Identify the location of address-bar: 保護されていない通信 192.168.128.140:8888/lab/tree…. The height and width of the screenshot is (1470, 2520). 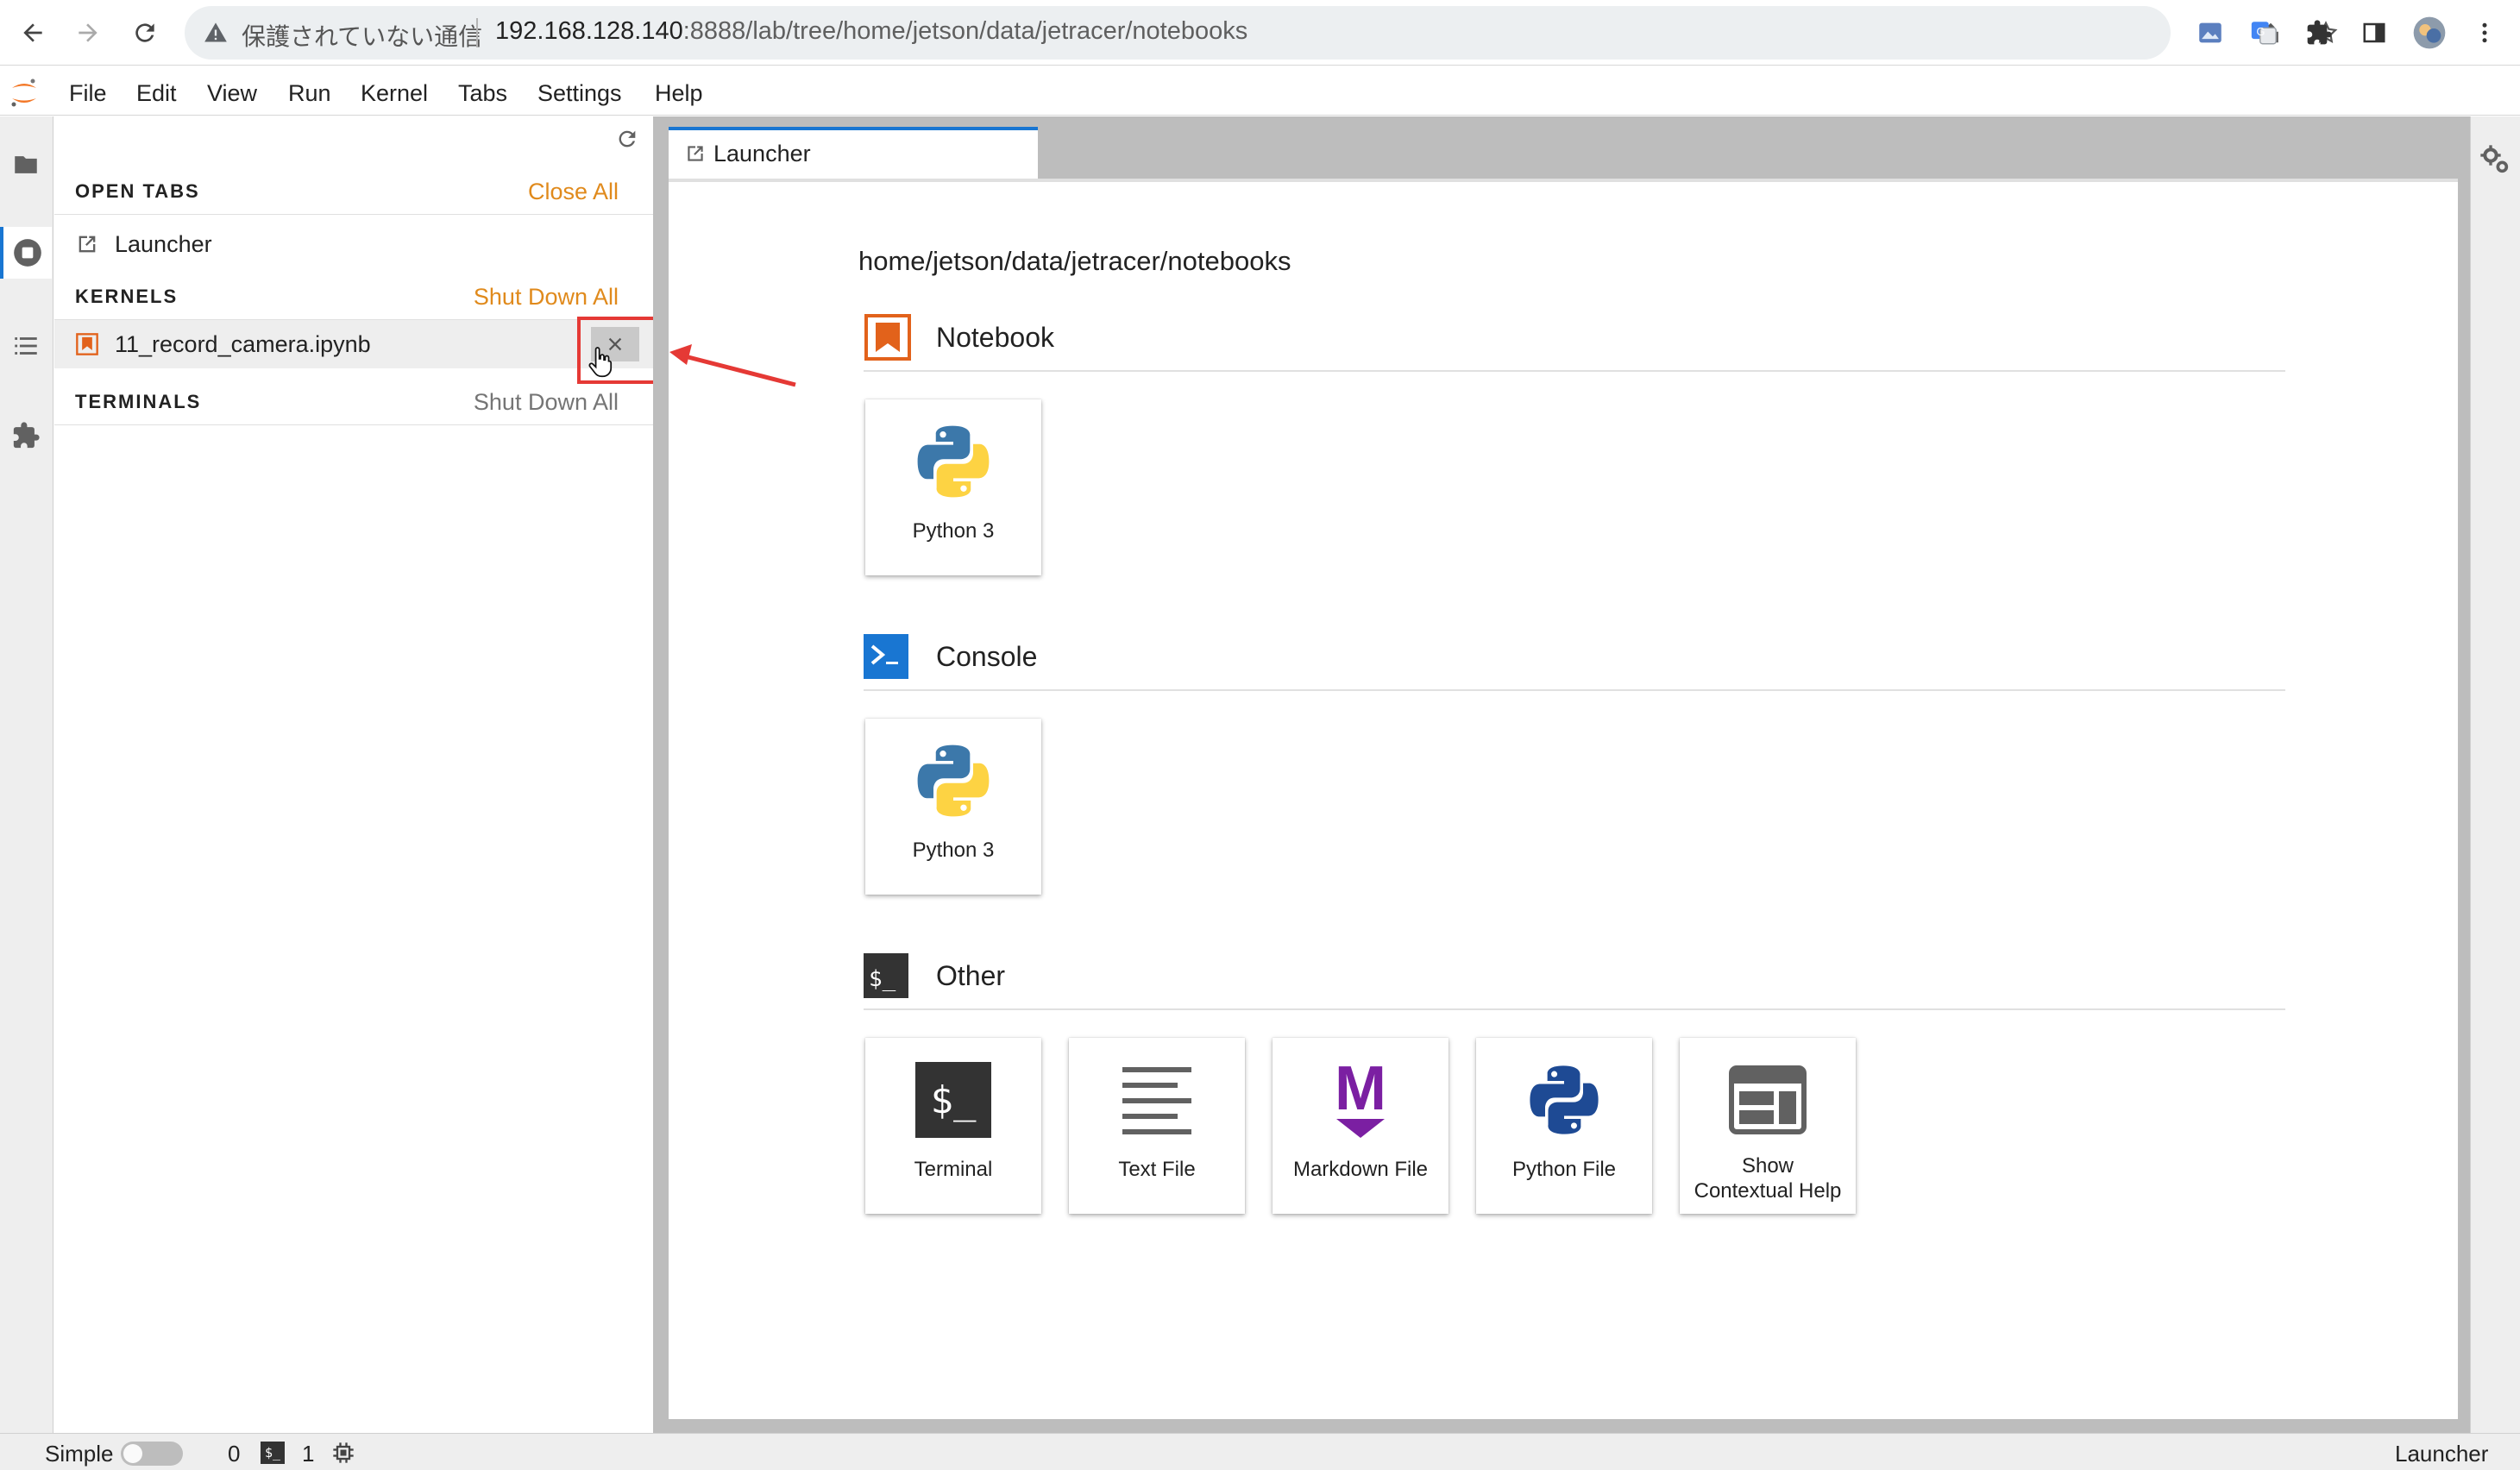
(1261, 33).